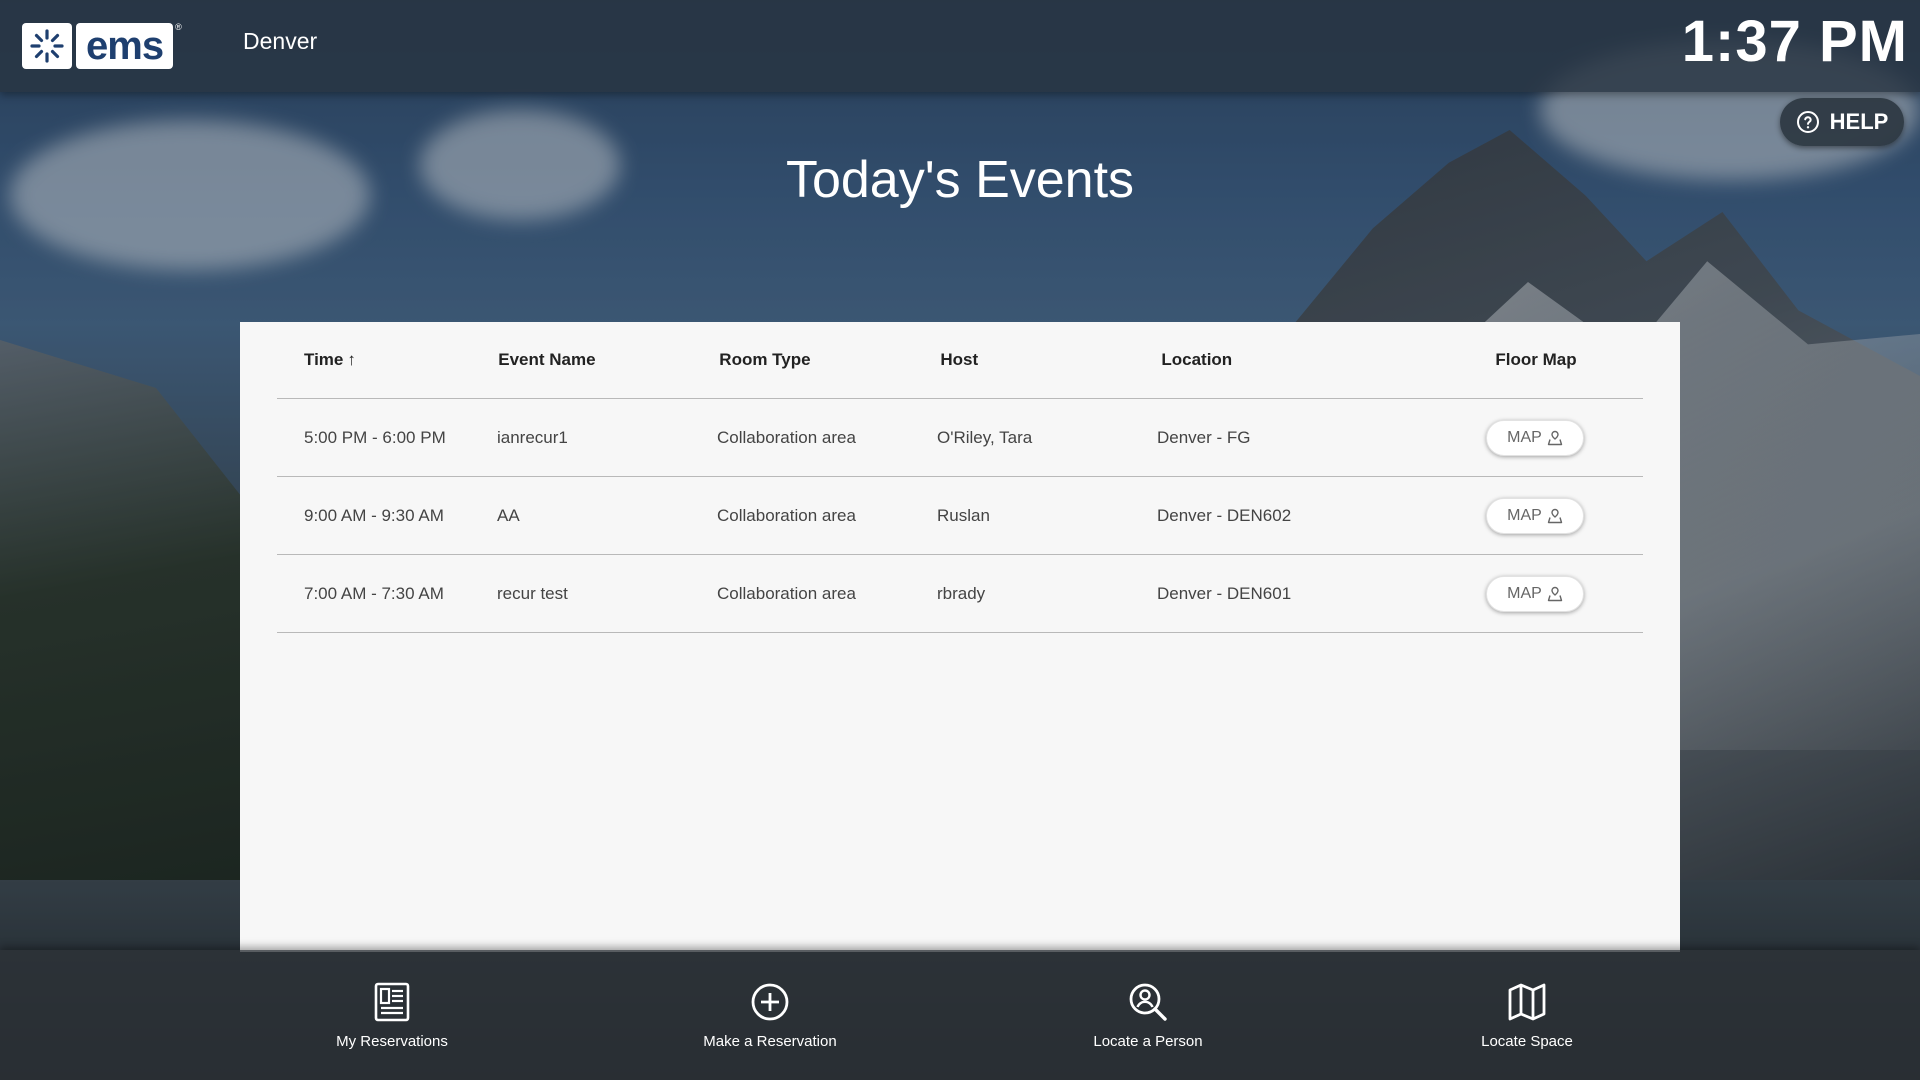 Image resolution: width=1920 pixels, height=1080 pixels. I want to click on nav-locate-person: Locate a Person, so click(1148, 1015).